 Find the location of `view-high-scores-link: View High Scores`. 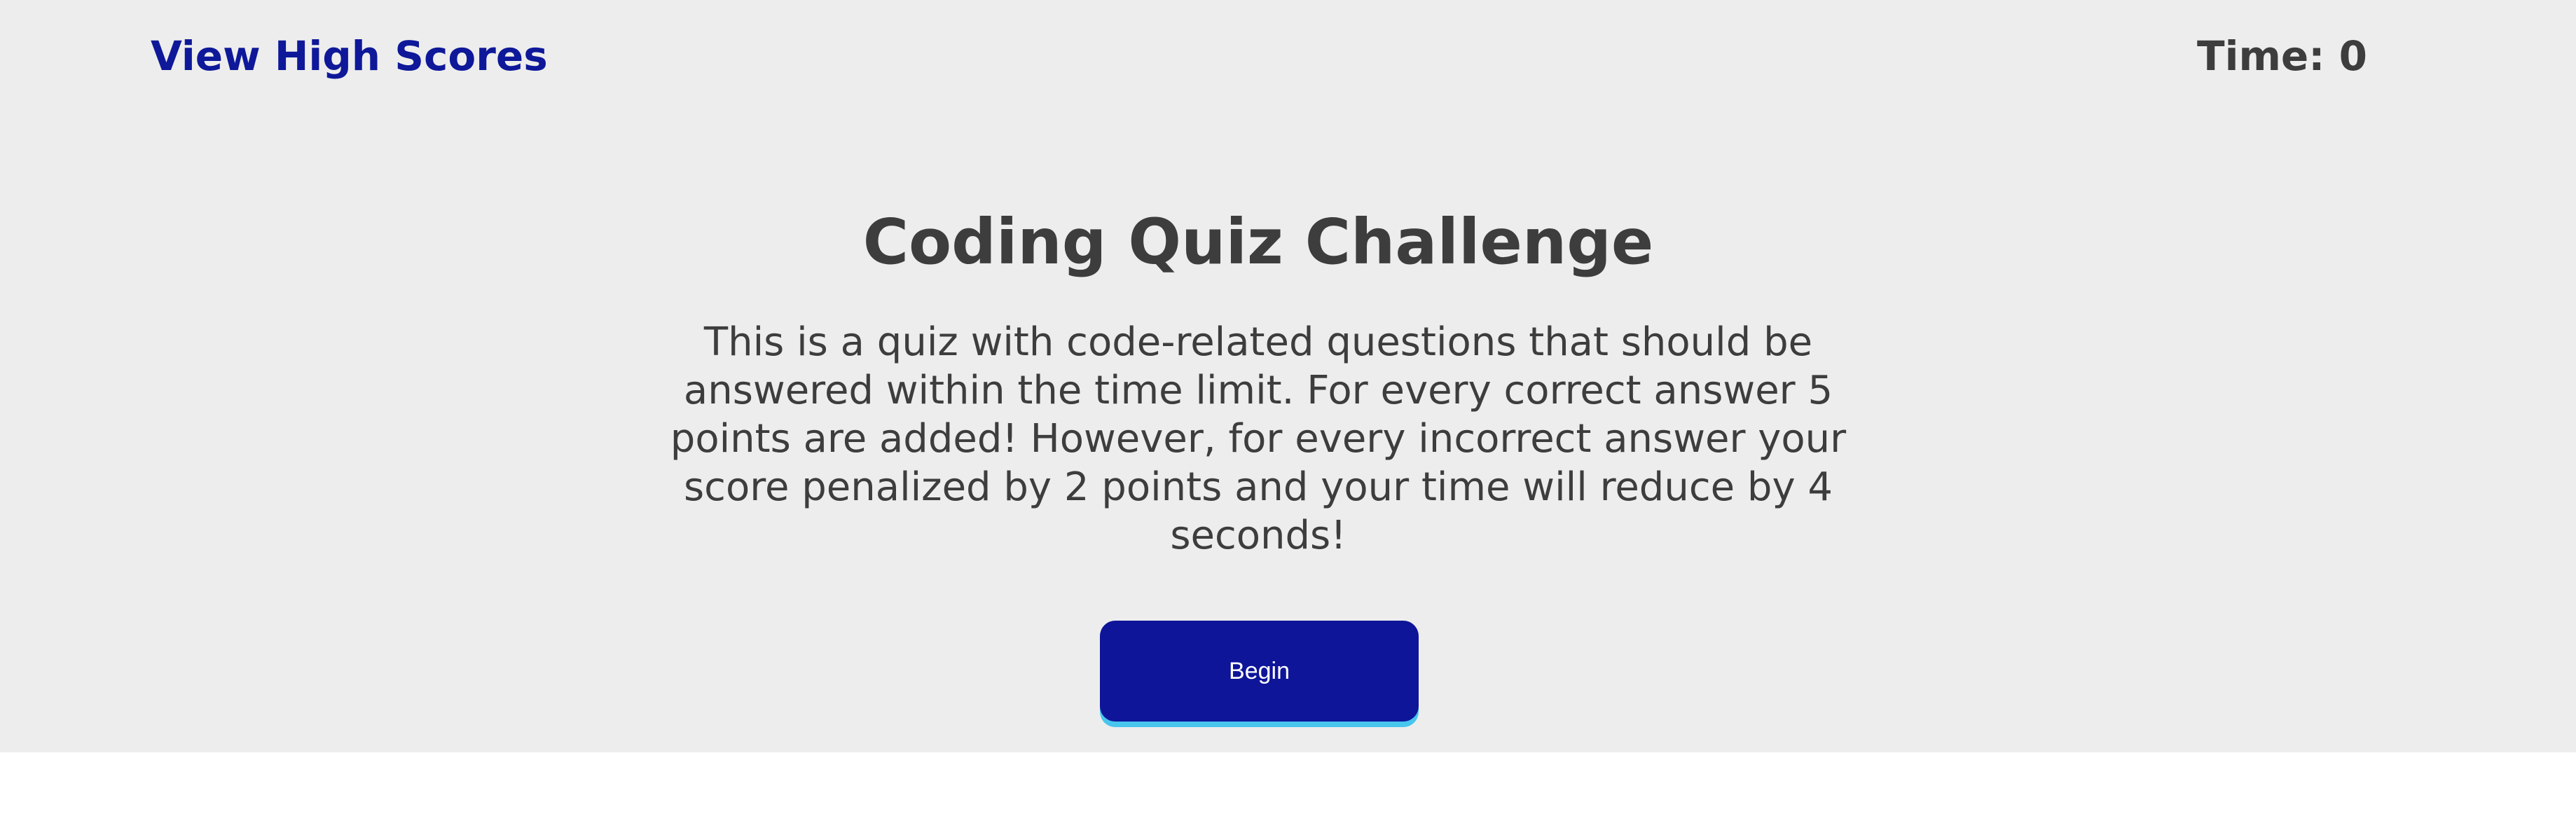

view-high-scores-link: View High Scores is located at coordinates (349, 56).